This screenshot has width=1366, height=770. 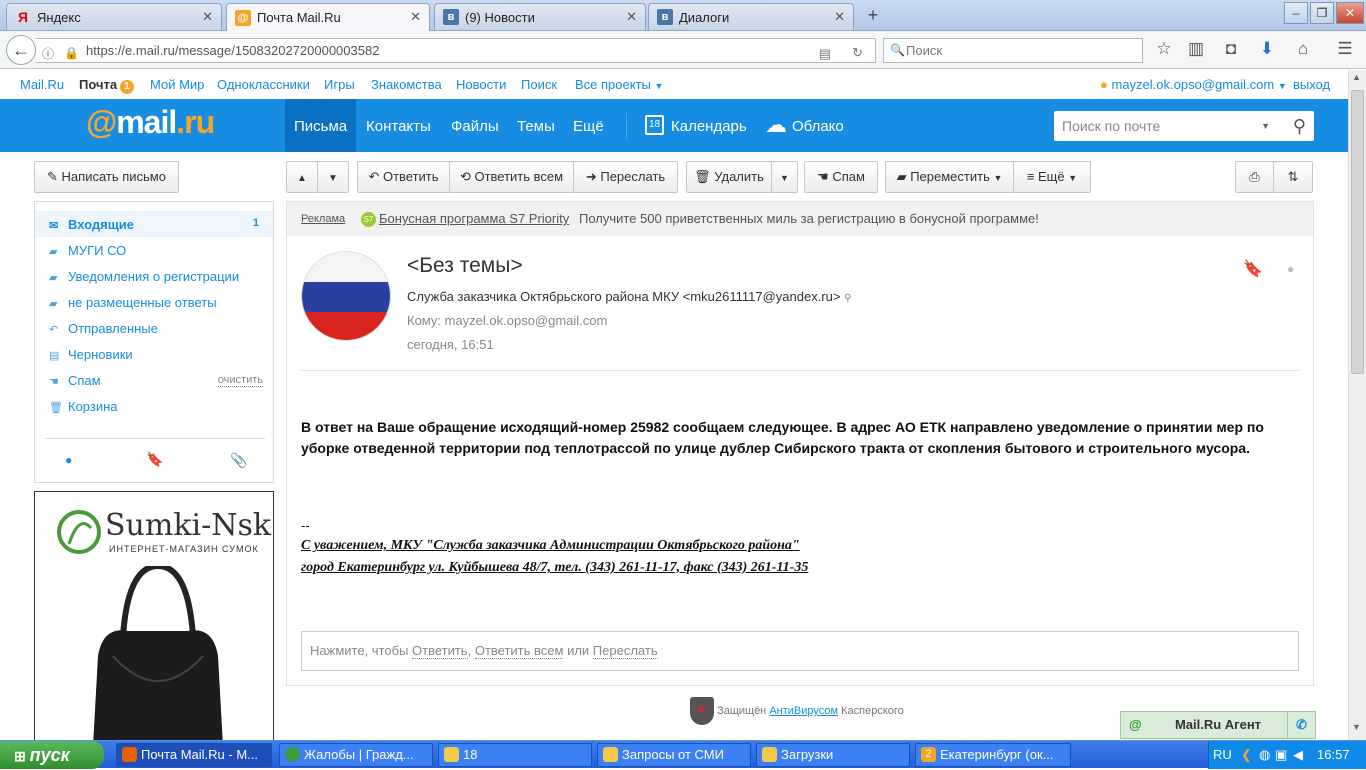 I want to click on scroll-down-icon: ▼, so click(x=1356, y=727).